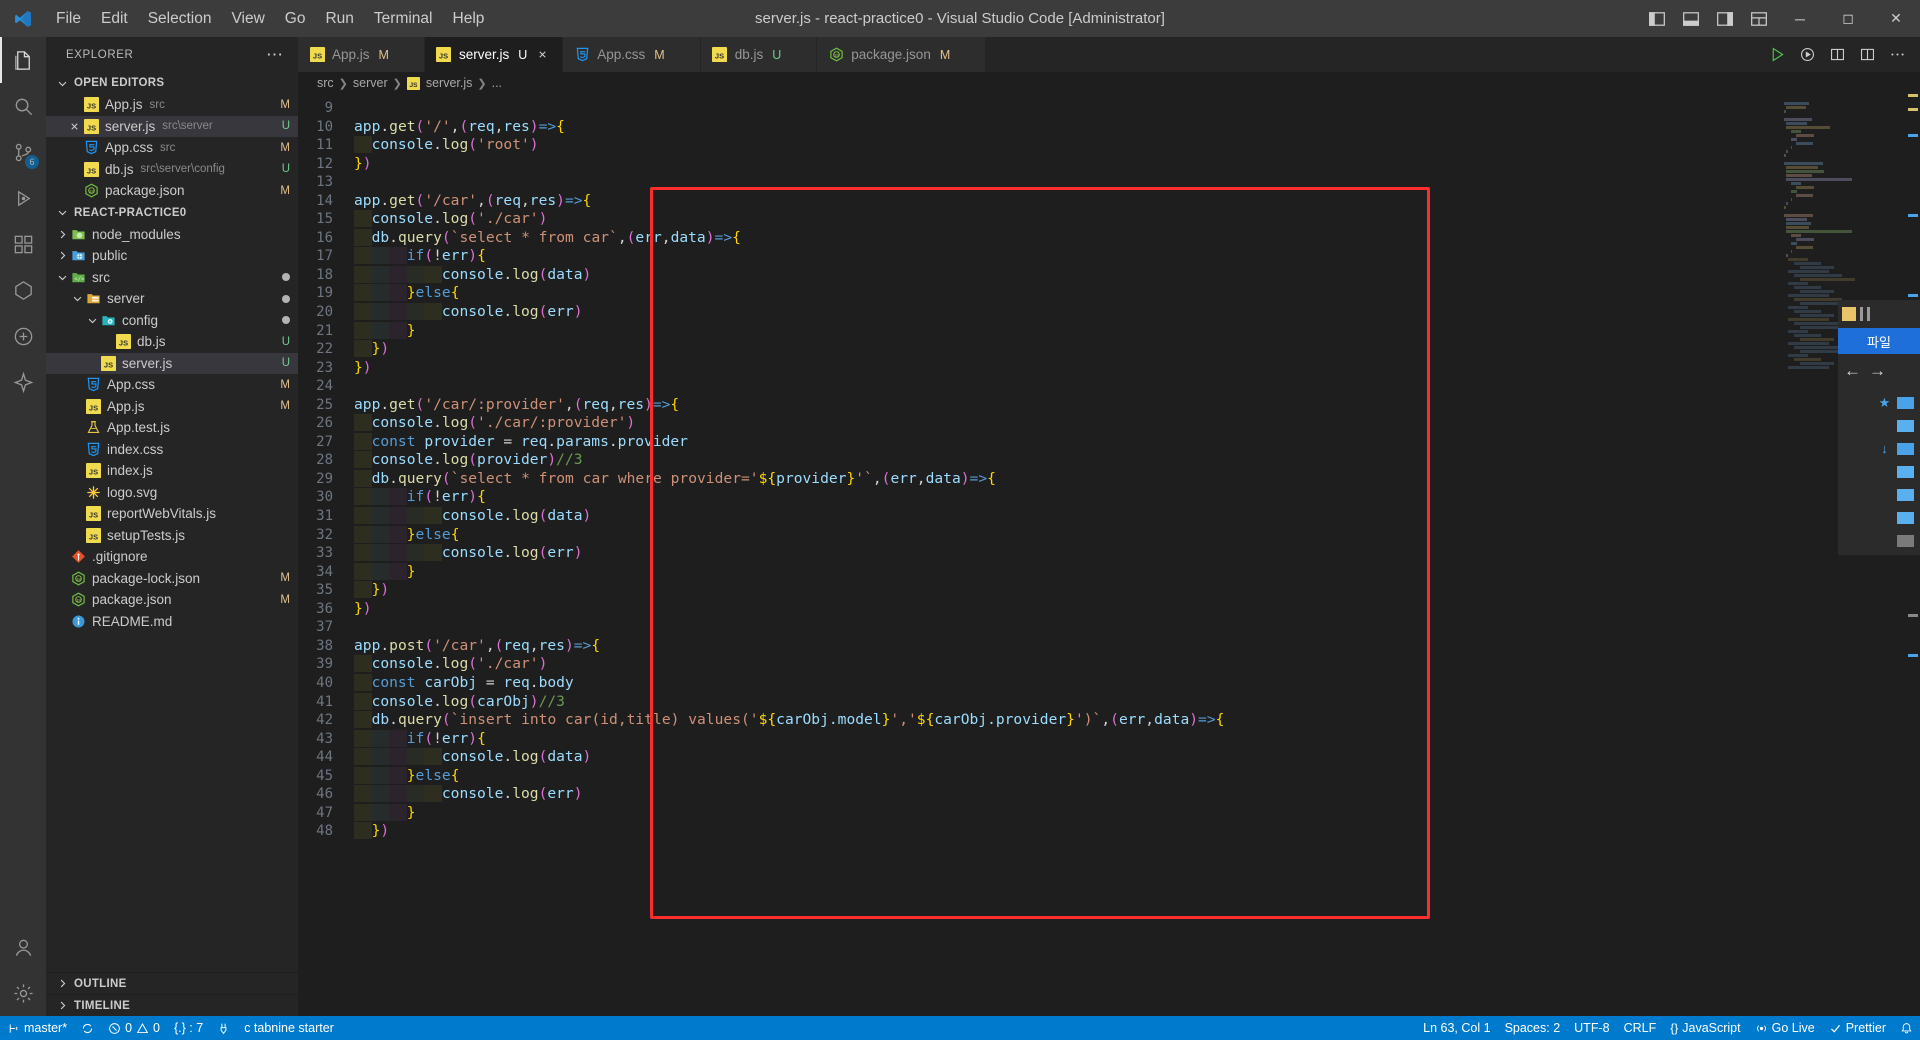 The height and width of the screenshot is (1040, 1920). What do you see at coordinates (172, 471) in the screenshot?
I see `tree-file: JS index.js` at bounding box center [172, 471].